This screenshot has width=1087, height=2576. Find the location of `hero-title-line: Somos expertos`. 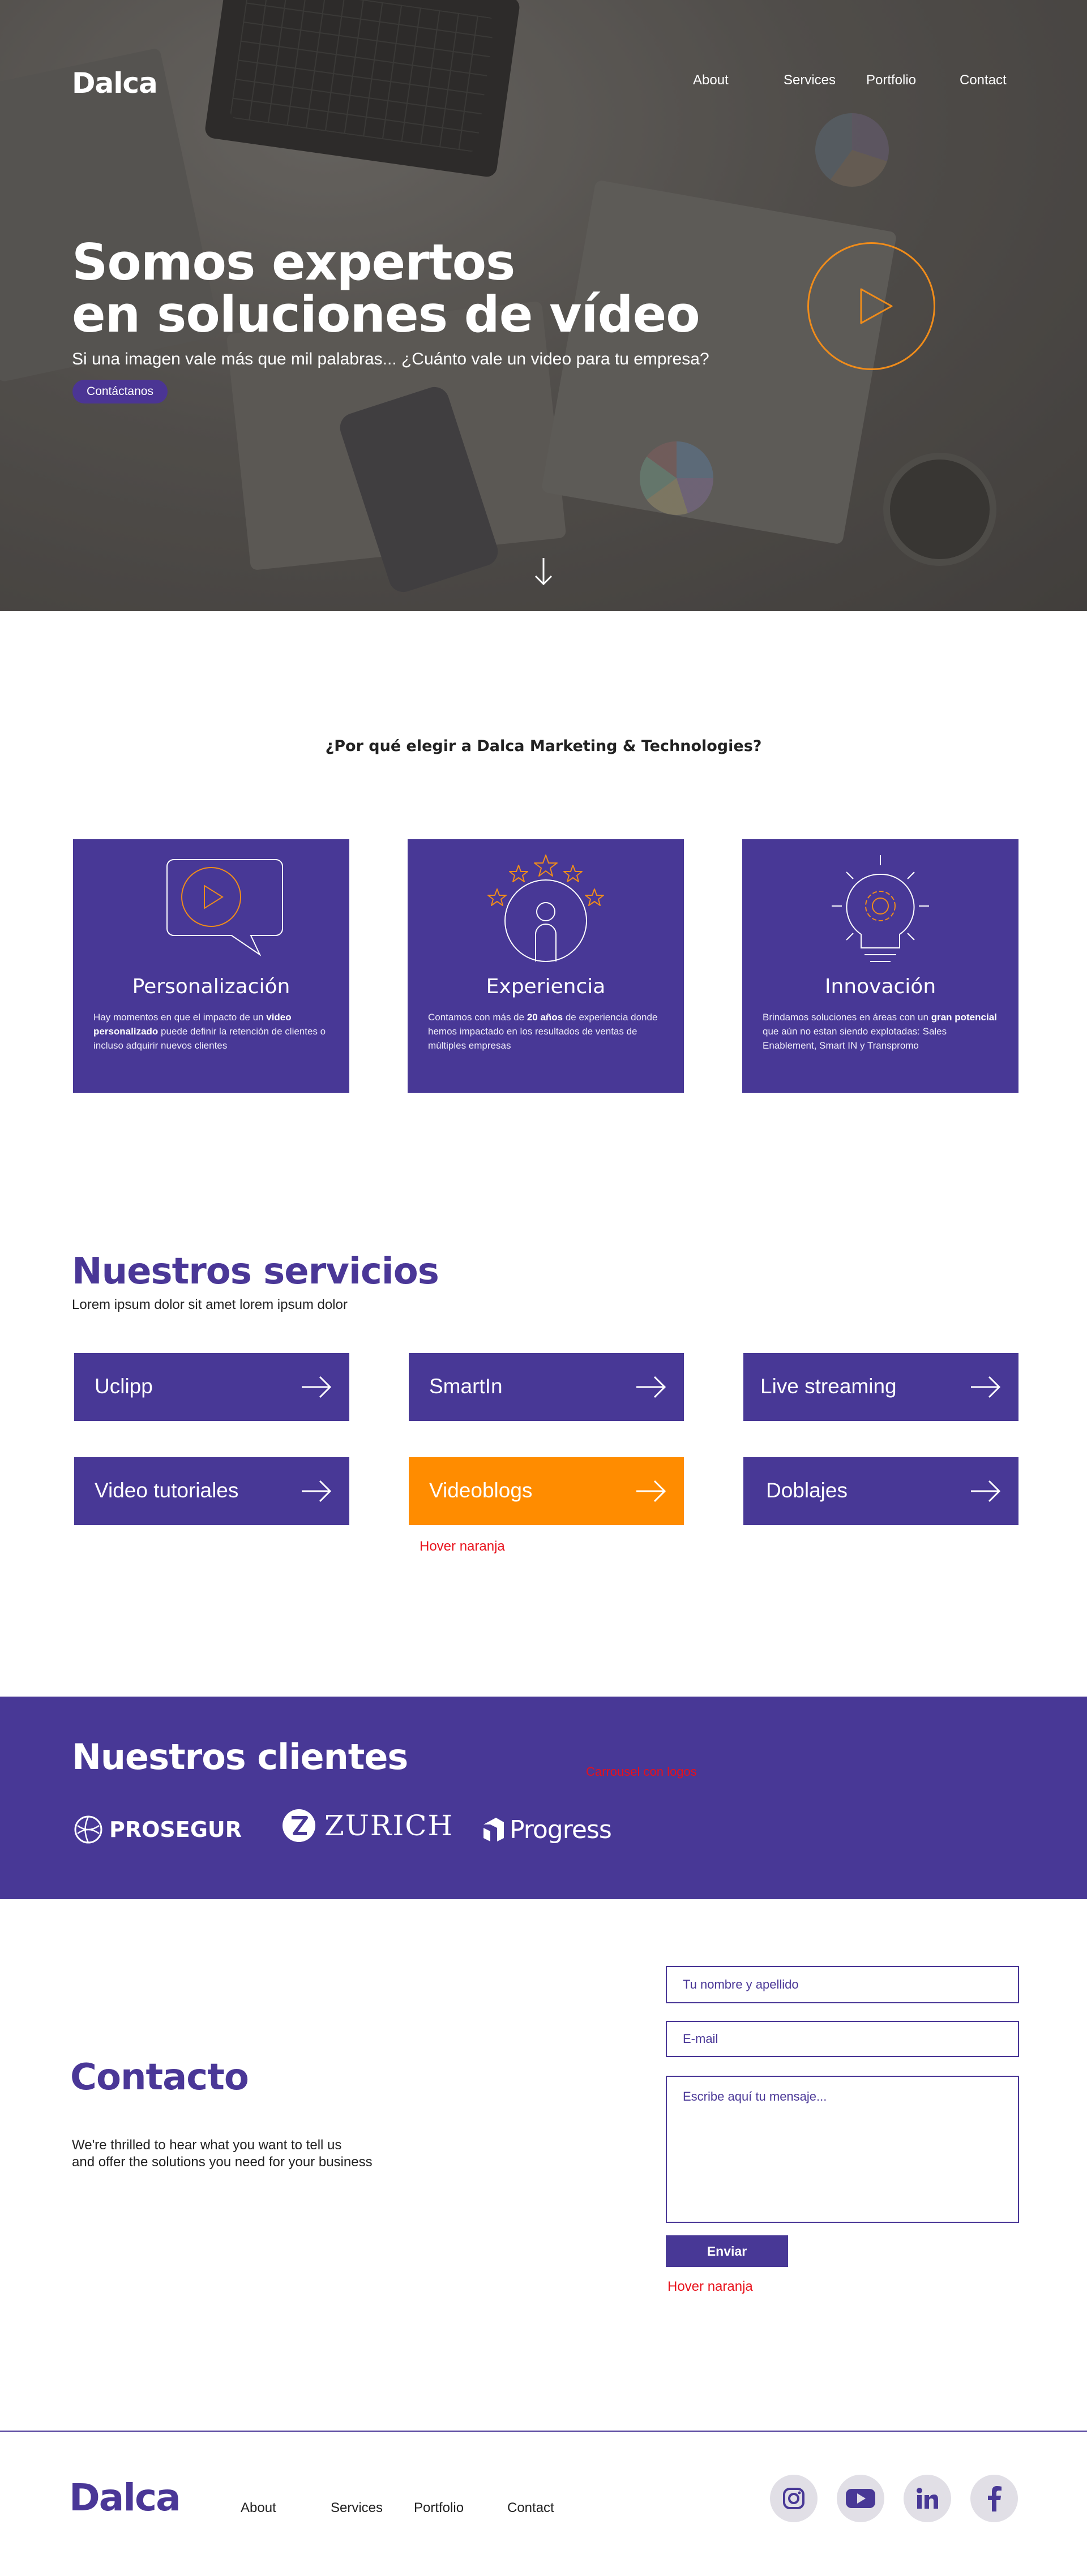

hero-title-line: Somos expertos is located at coordinates (294, 262).